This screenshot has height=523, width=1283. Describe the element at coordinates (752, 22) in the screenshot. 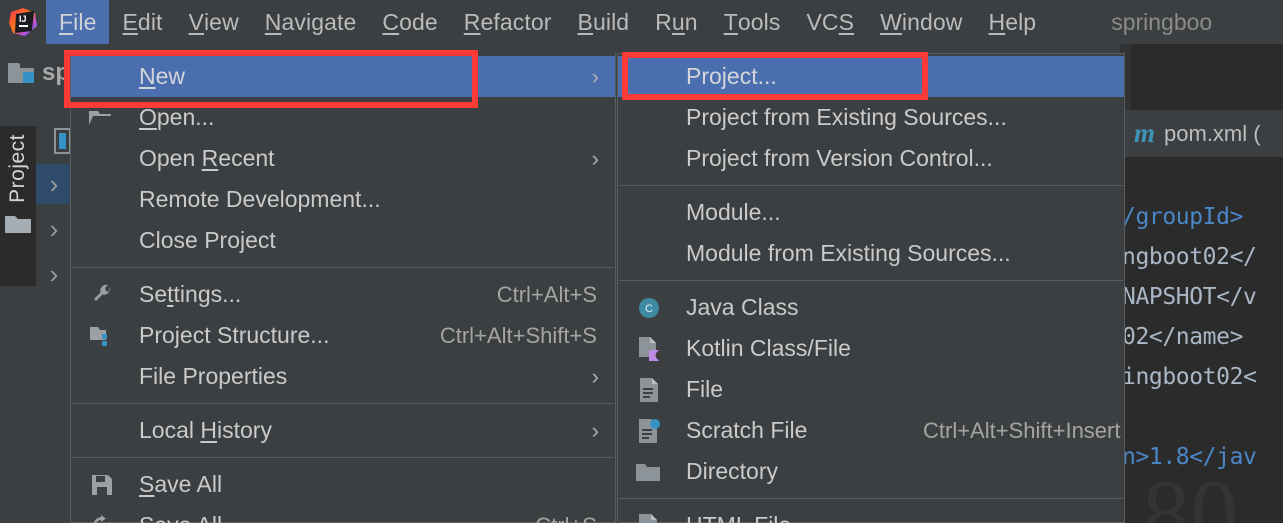

I see `menu-tools: Tools` at that location.